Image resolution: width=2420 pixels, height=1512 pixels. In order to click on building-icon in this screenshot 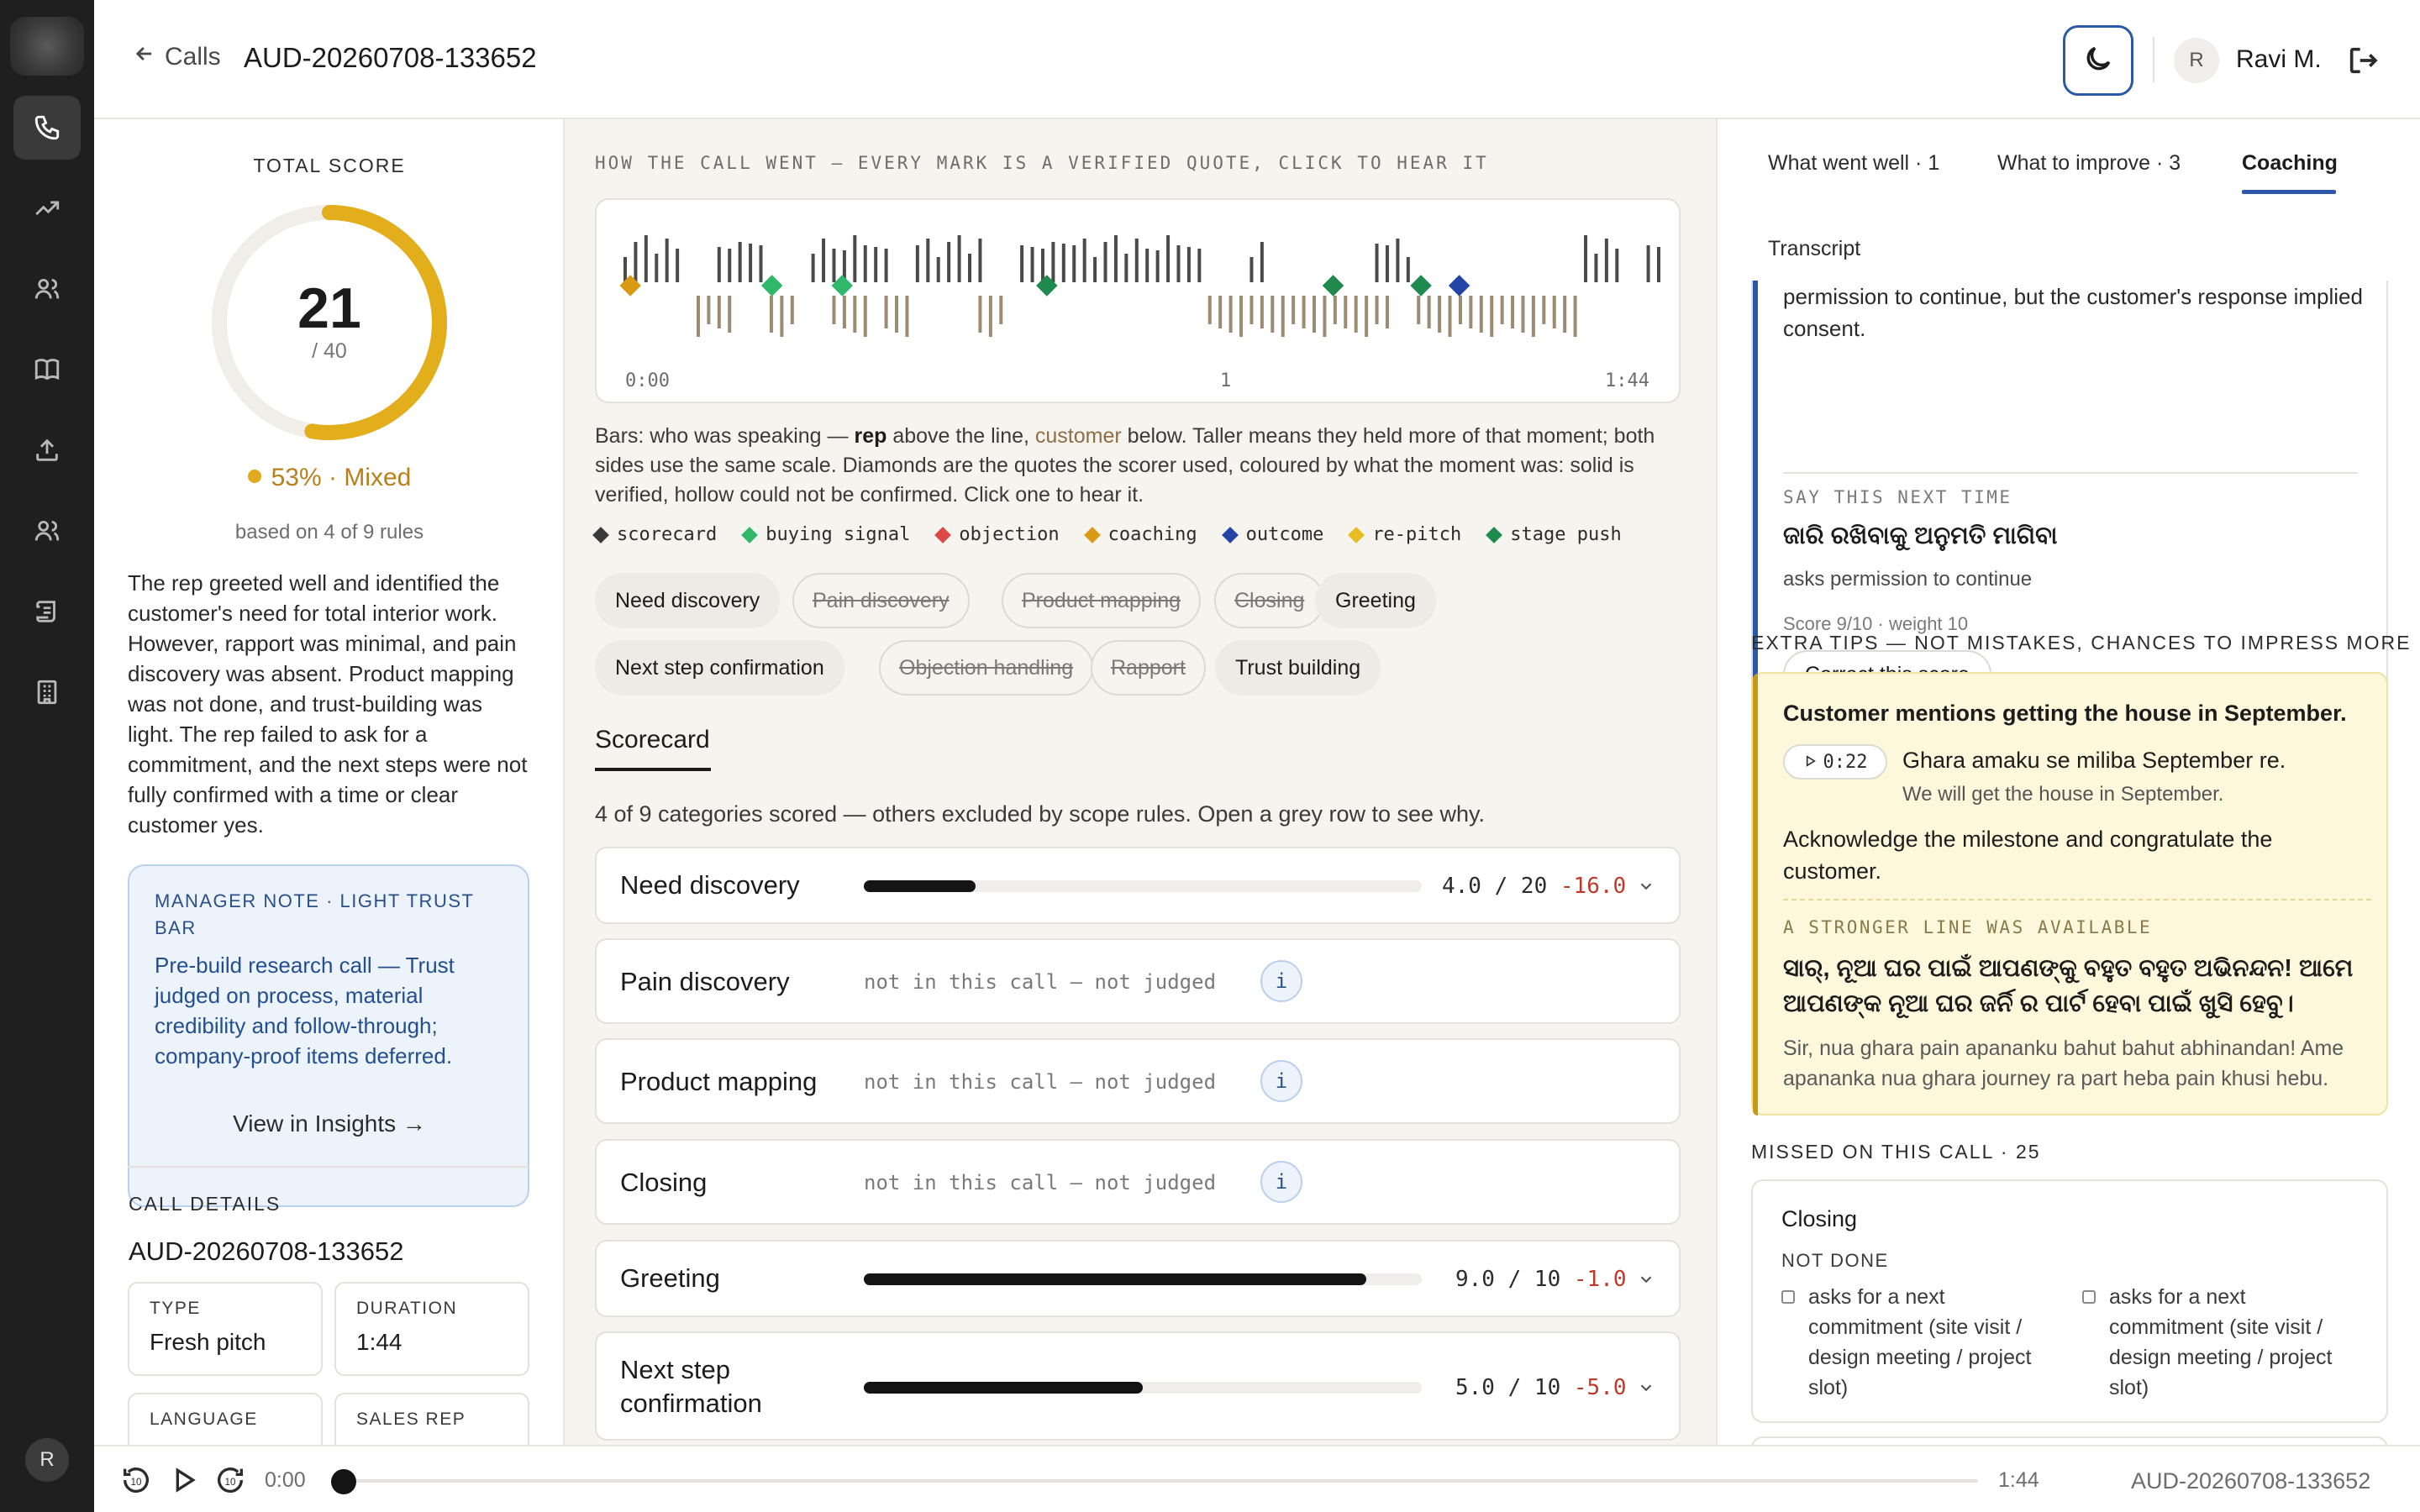, I will do `click(47, 692)`.